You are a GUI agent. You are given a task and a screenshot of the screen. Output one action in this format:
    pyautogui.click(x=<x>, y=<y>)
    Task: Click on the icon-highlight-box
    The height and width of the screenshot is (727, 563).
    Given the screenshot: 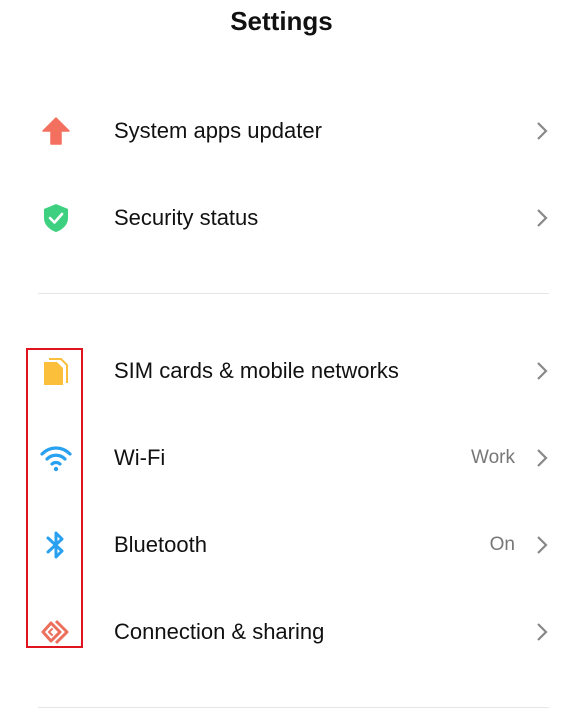 What is the action you would take?
    pyautogui.click(x=54, y=498)
    